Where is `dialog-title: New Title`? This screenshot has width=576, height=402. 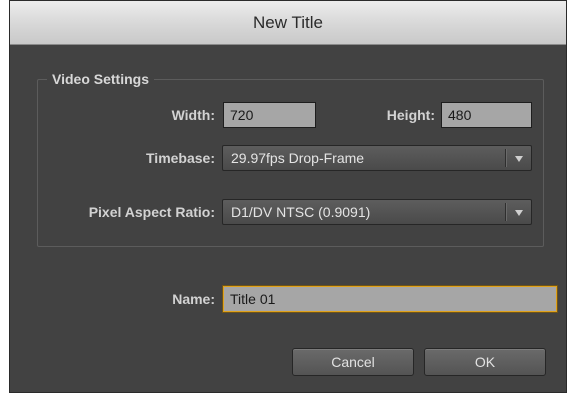
dialog-title: New Title is located at coordinates (288, 22).